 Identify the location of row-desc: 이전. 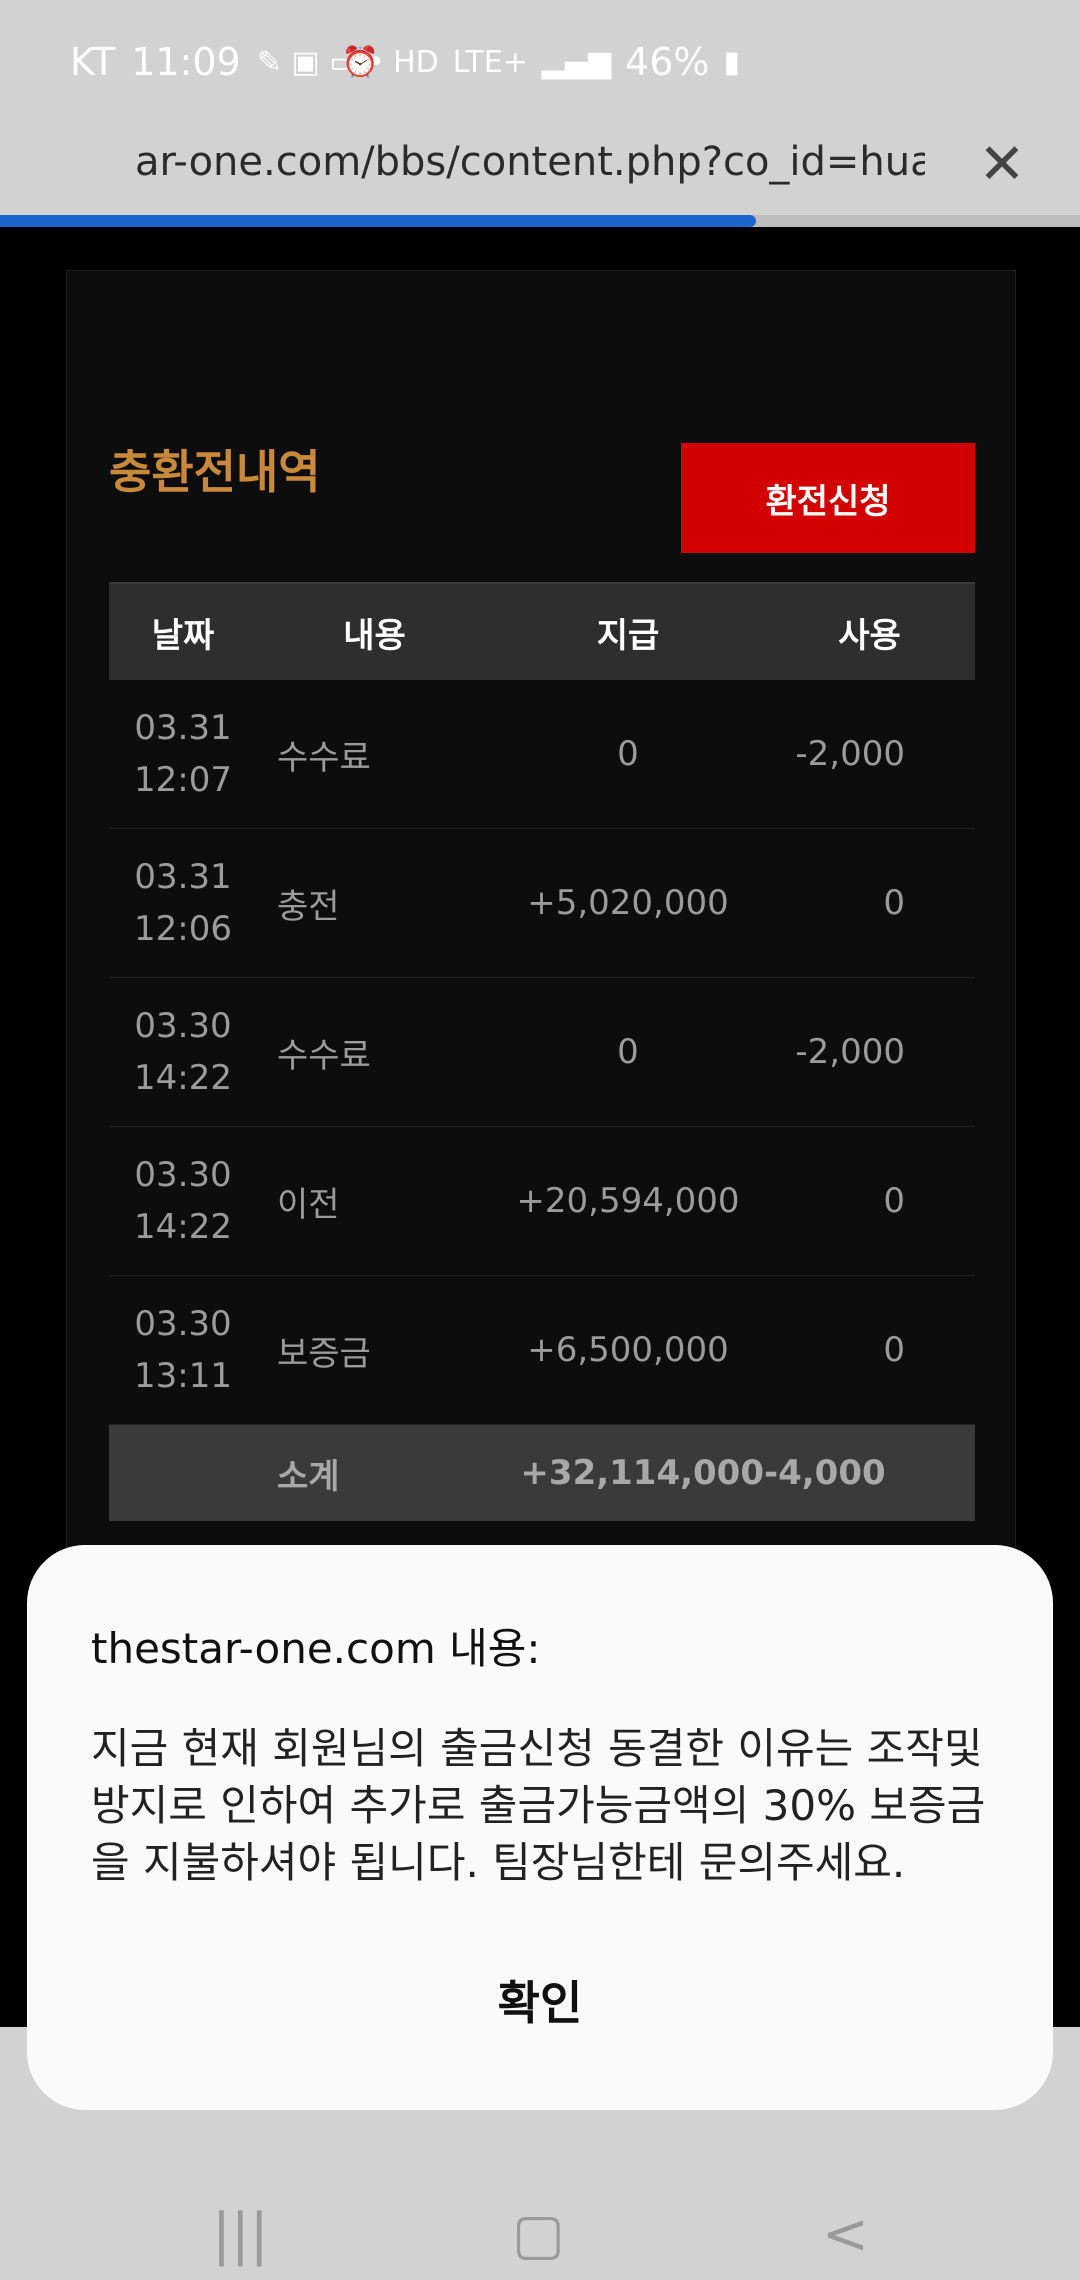
(308, 1204).